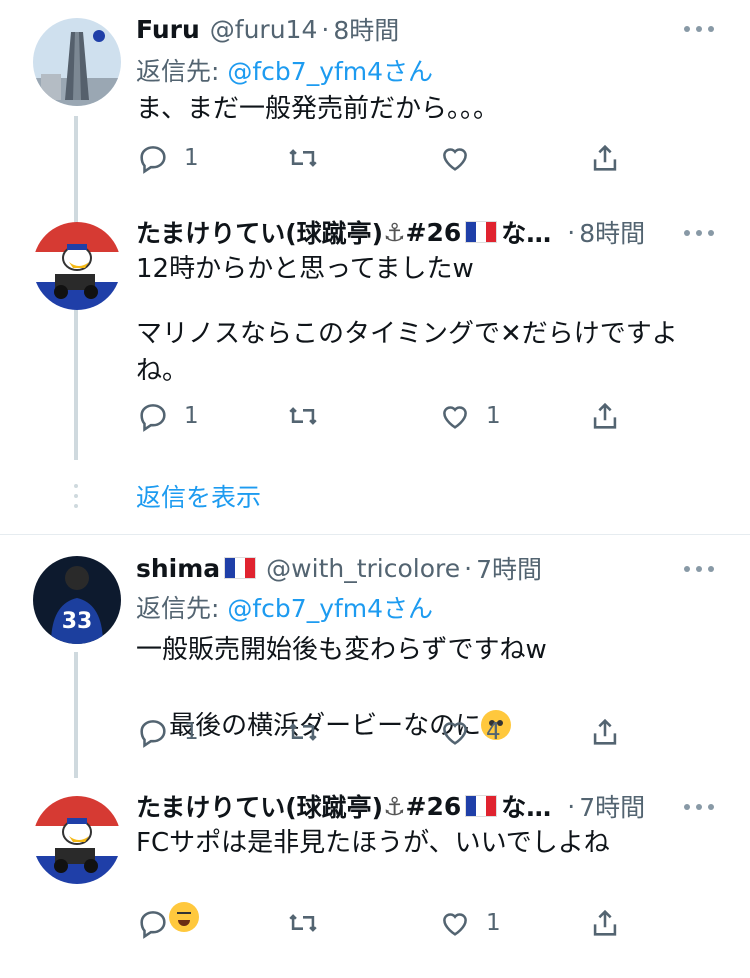 The image size is (750, 978). I want to click on avatar-shima: 33, so click(77, 600).